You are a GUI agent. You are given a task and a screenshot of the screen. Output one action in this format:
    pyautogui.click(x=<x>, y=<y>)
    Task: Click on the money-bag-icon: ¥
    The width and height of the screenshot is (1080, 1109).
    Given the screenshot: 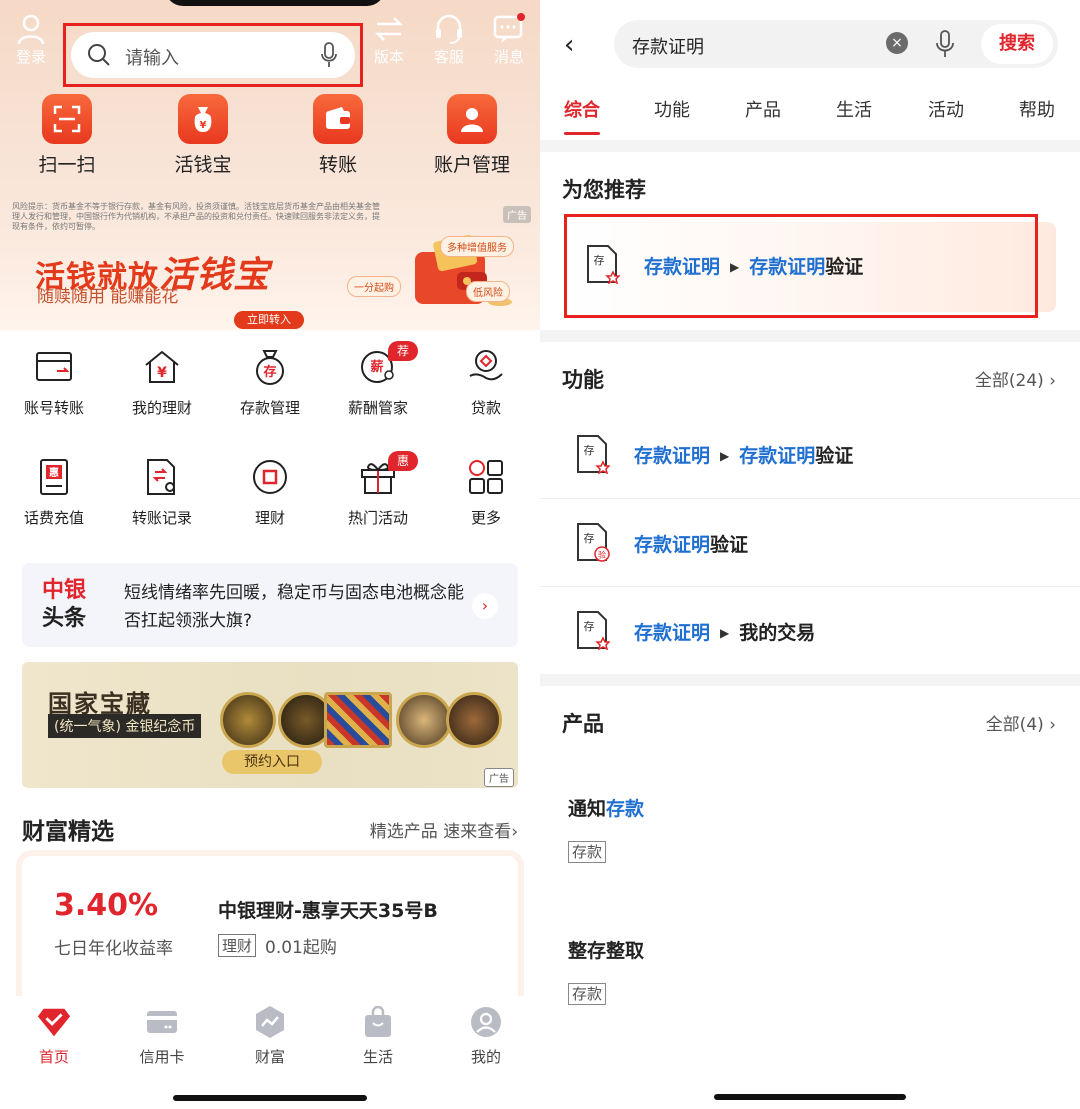 What is the action you would take?
    pyautogui.click(x=203, y=119)
    